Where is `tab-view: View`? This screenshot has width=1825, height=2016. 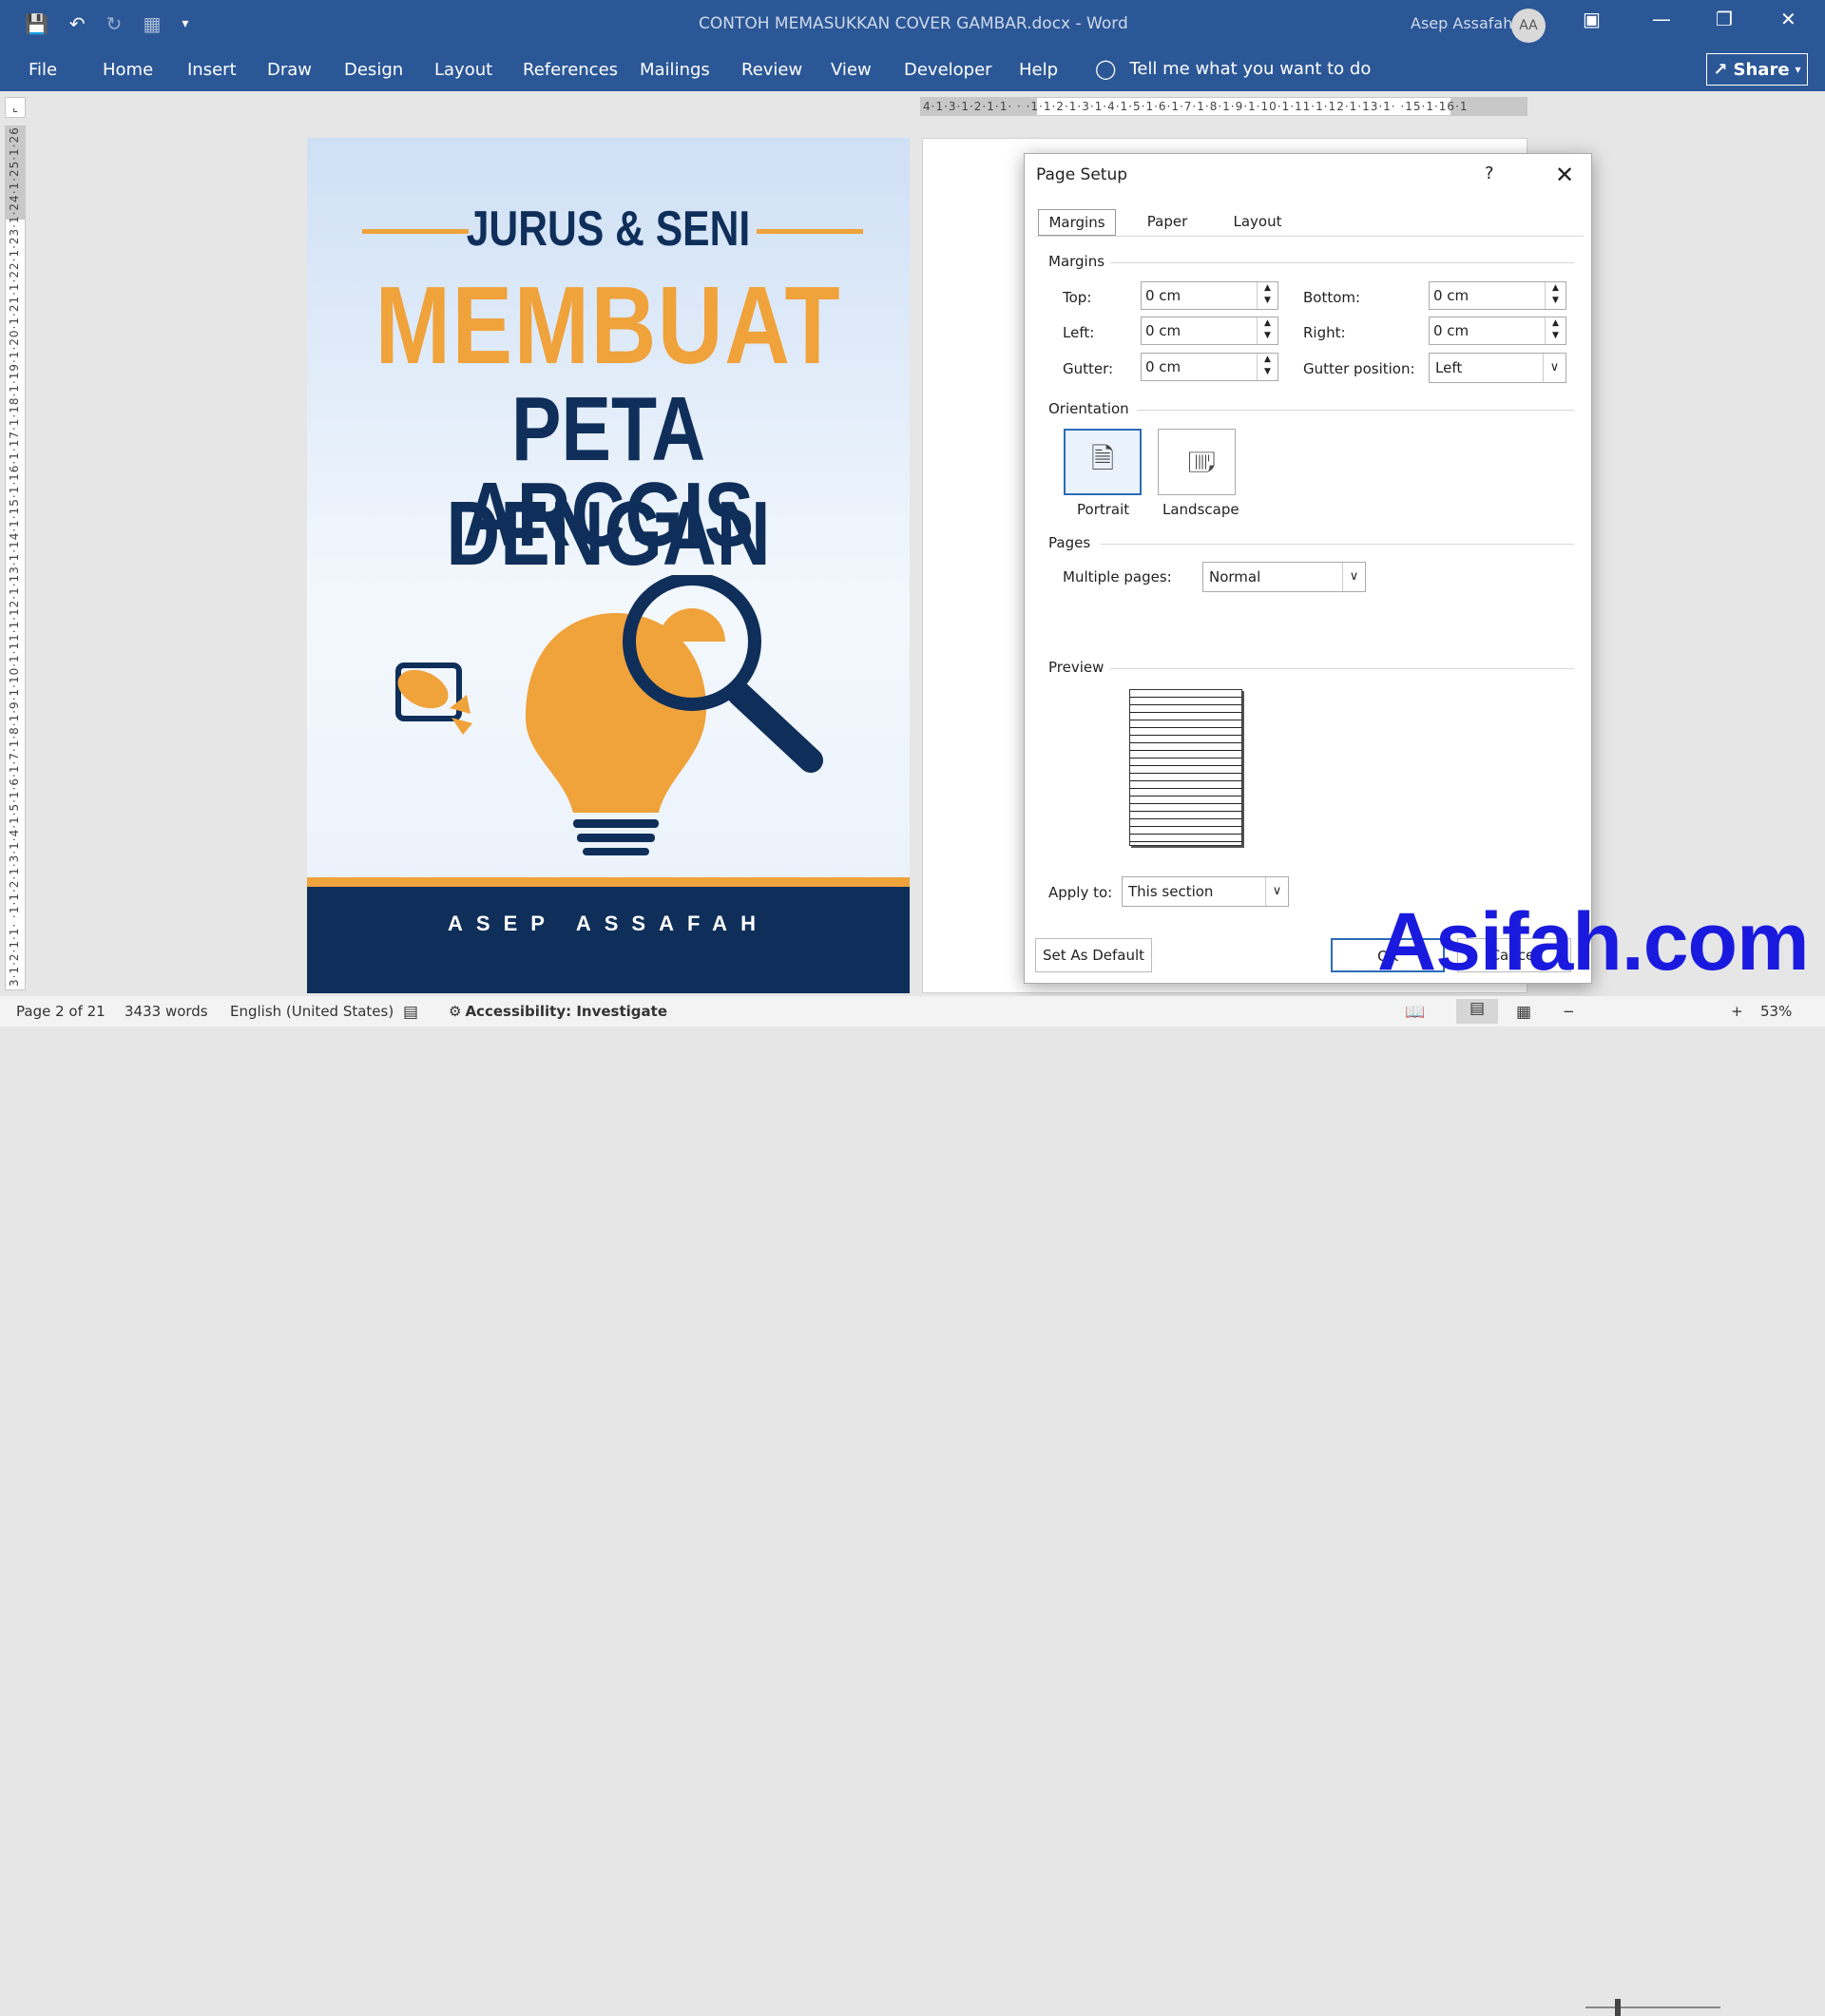
tab-view: View is located at coordinates (851, 70).